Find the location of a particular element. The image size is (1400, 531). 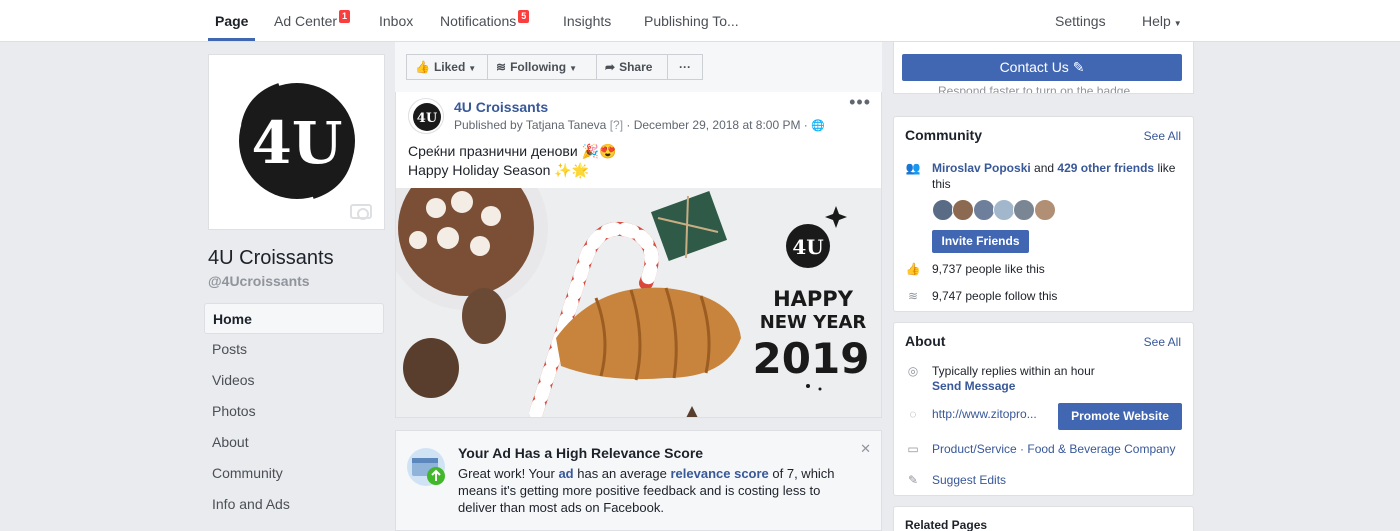

liked-button: 👍 Liked ▼ is located at coordinates (447, 67).